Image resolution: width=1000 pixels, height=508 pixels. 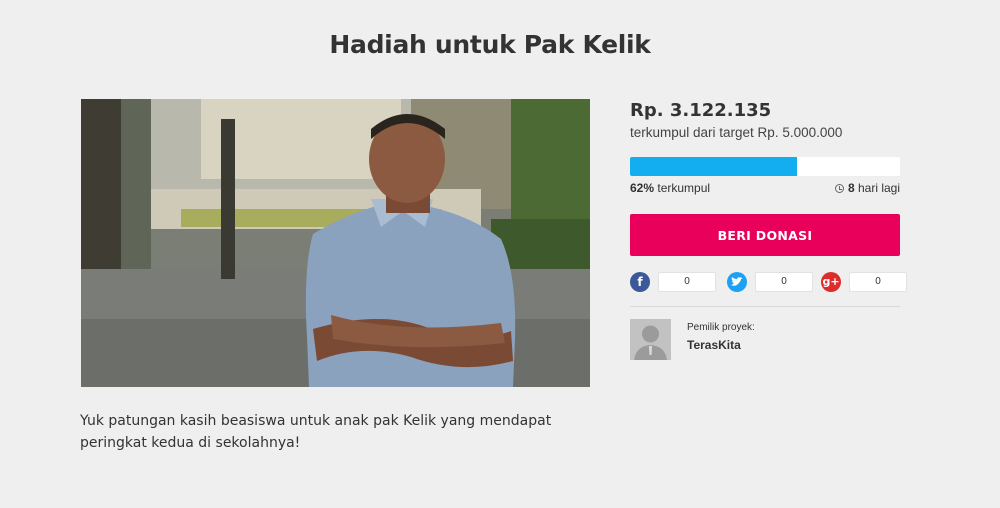 I want to click on share-bar: f 0 0 g+ 0, so click(x=768, y=283).